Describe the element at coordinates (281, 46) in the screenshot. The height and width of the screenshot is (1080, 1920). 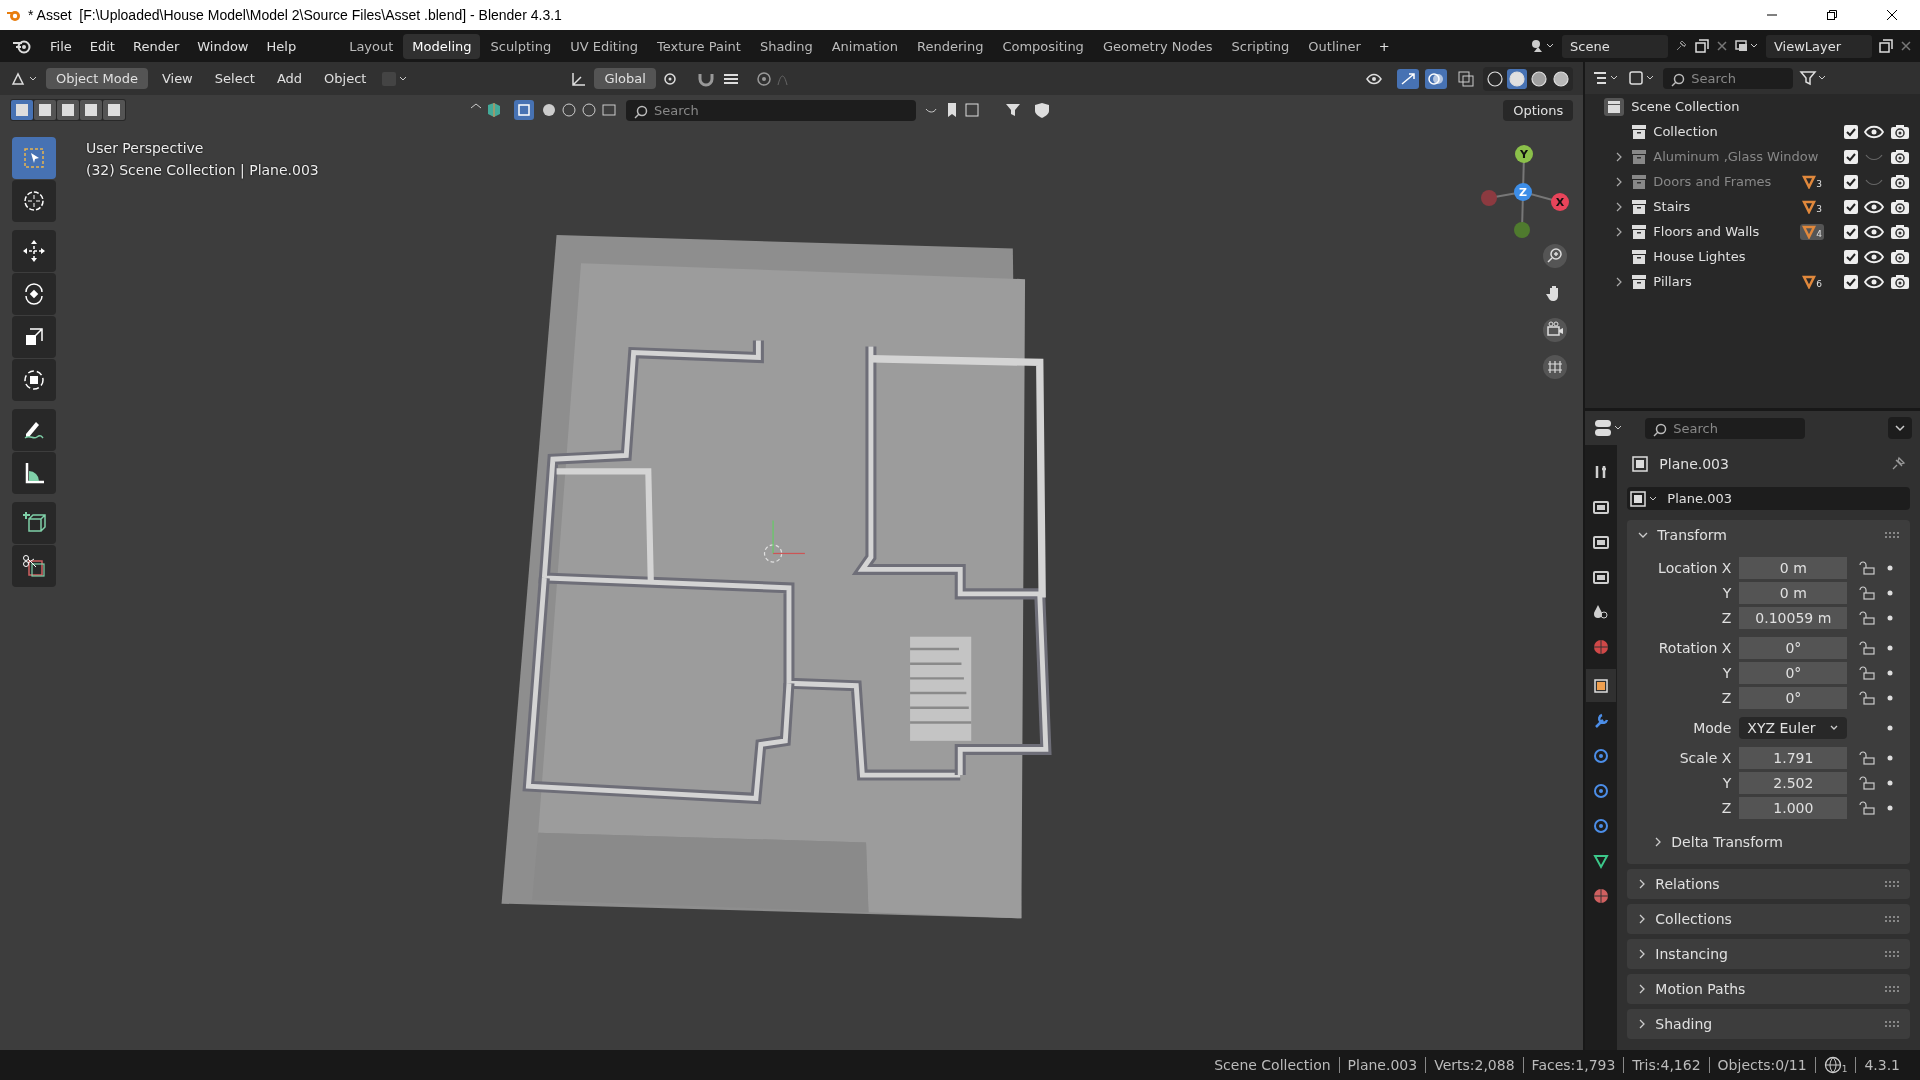
I see `menu-item: Help` at that location.